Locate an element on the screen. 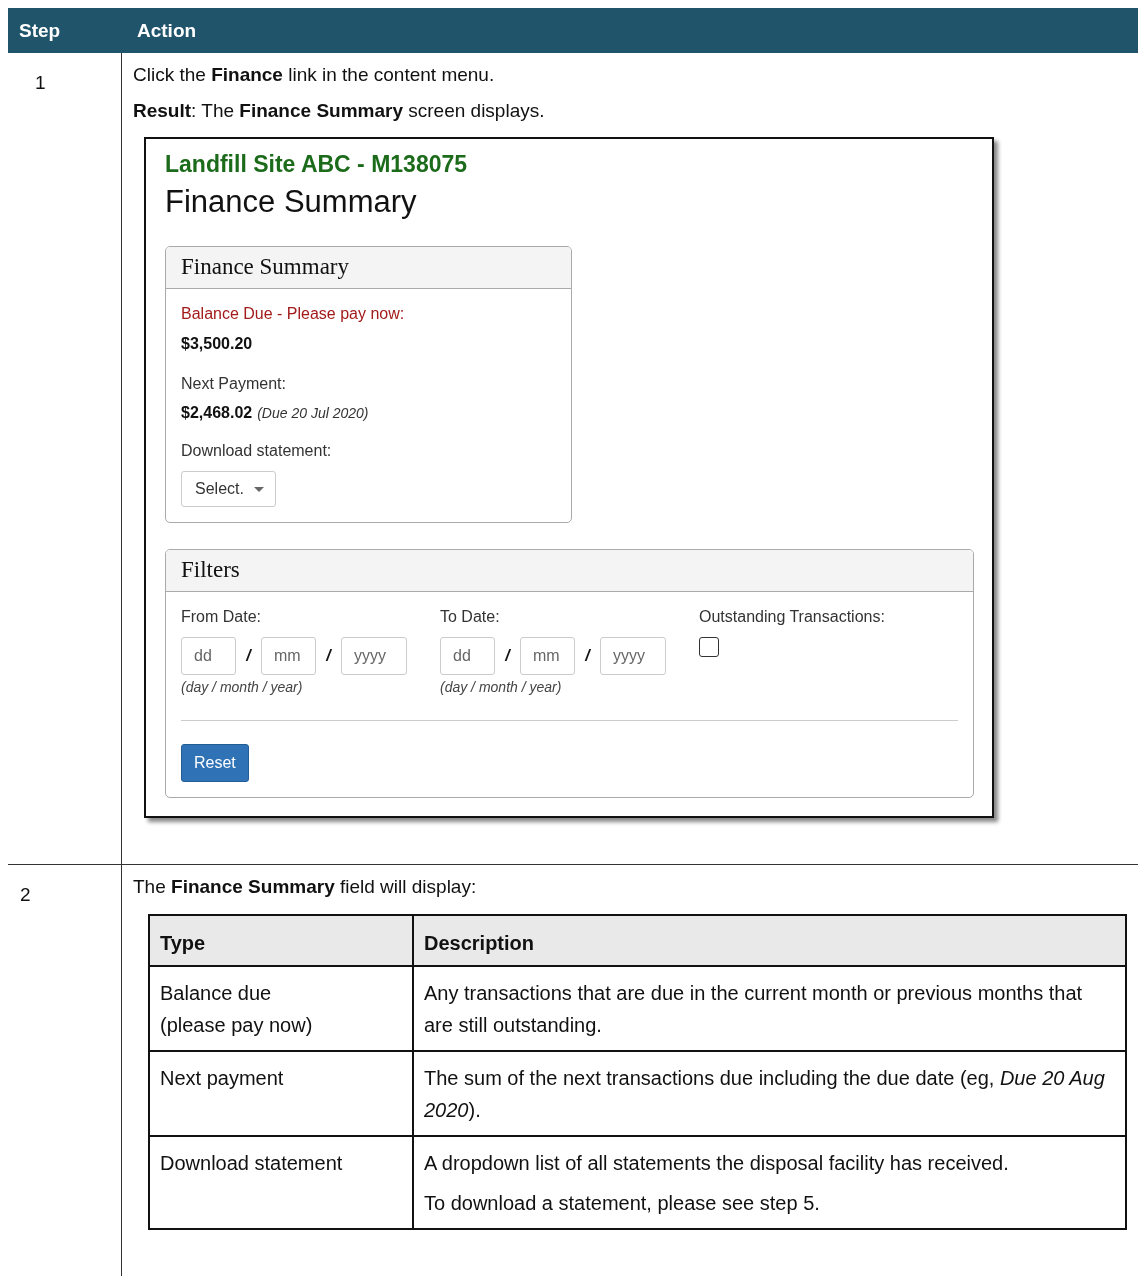  table-cell-text: To download a statement, please see step 5. is located at coordinates (622, 1203).